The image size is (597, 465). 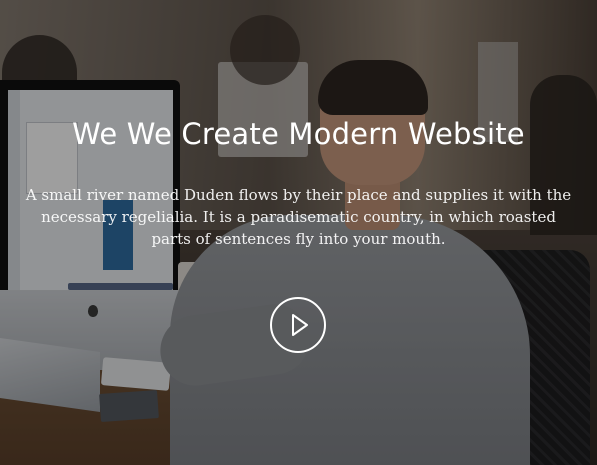 I want to click on play-video-button, so click(x=298, y=325).